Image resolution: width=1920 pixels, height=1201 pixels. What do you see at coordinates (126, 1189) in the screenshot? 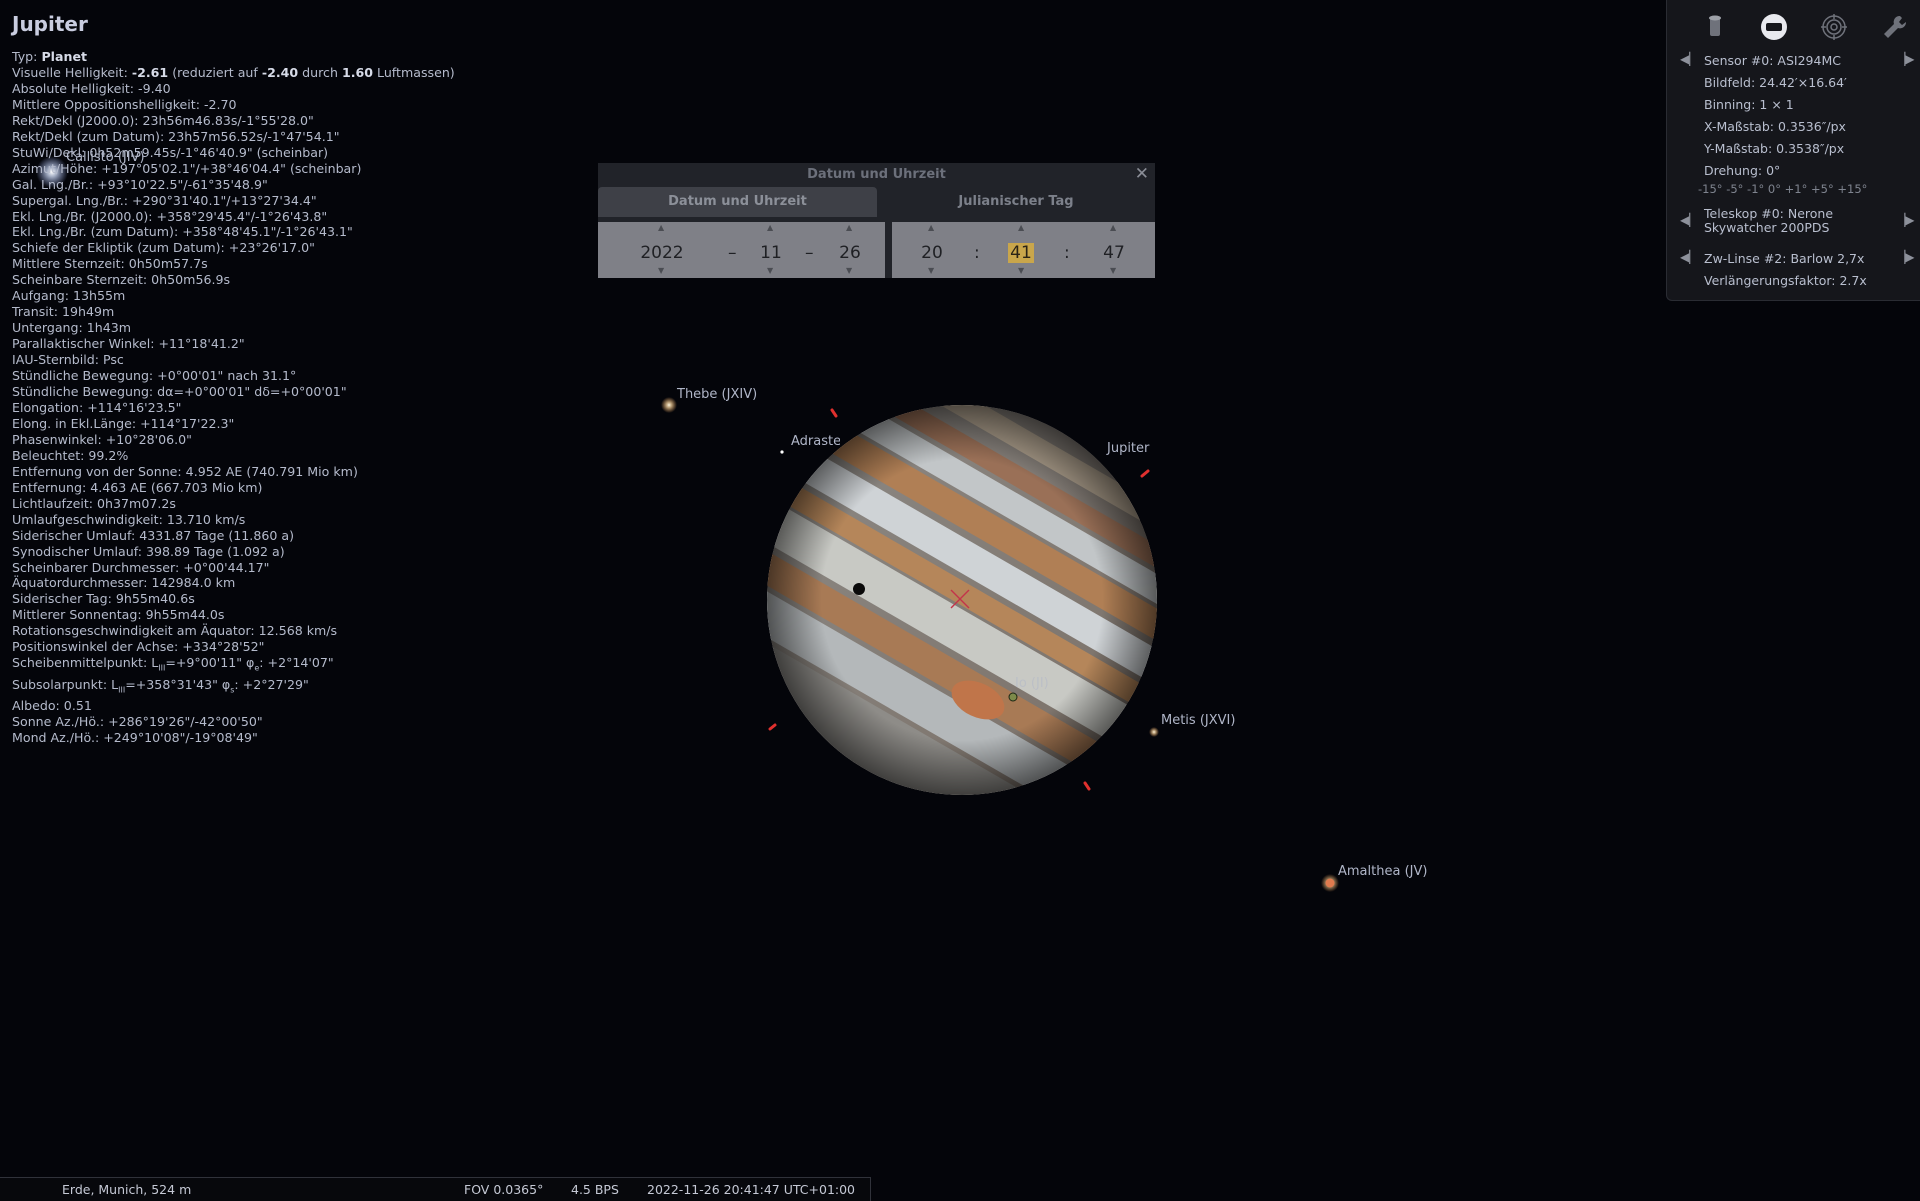
I see `location-display: Erde, Munich, 524 m` at bounding box center [126, 1189].